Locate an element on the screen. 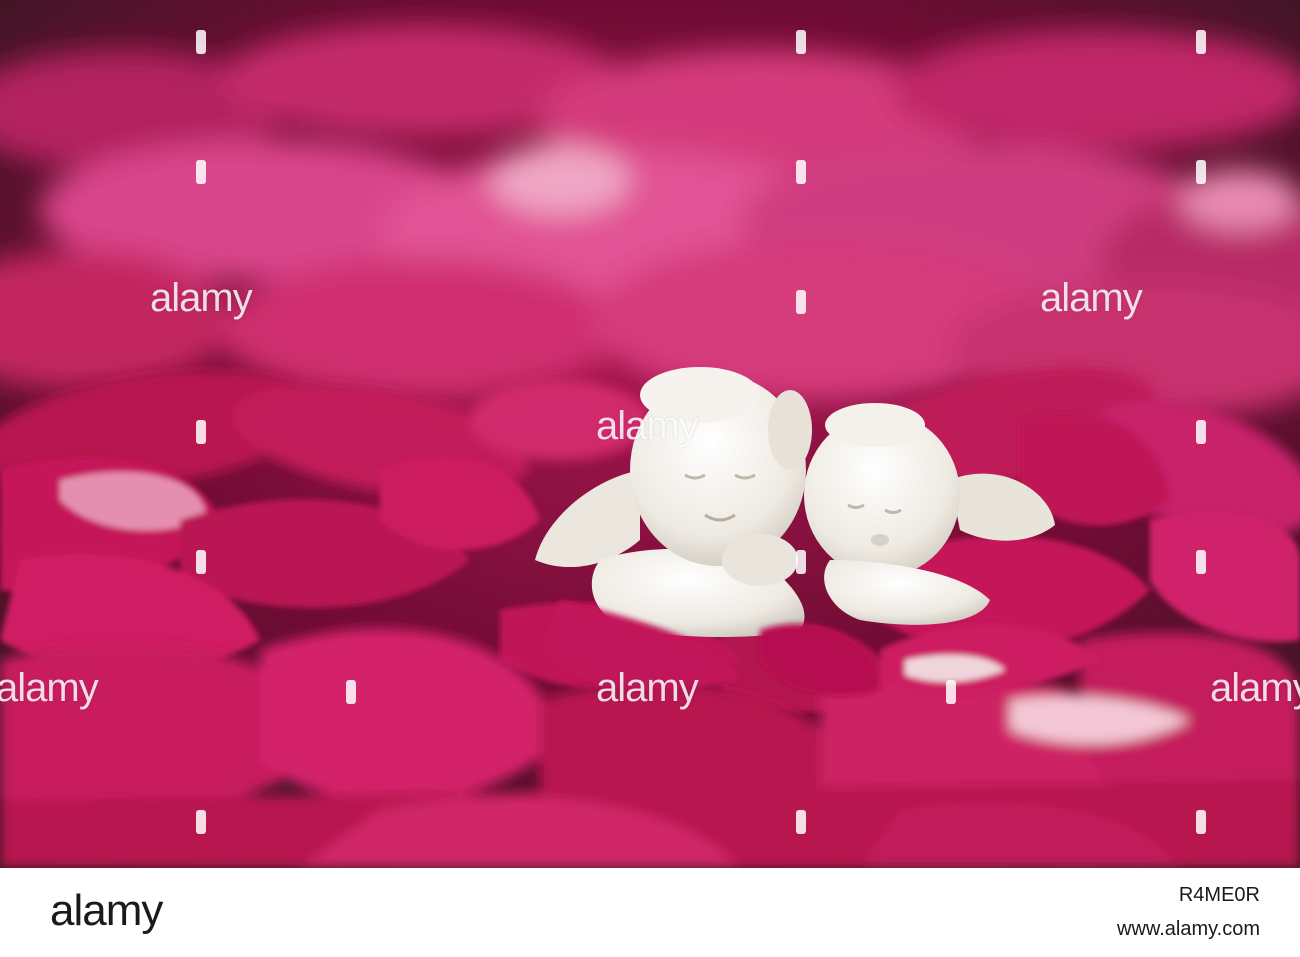  footer-info: R4ME0R www.alamy.com is located at coordinates (1188, 912).